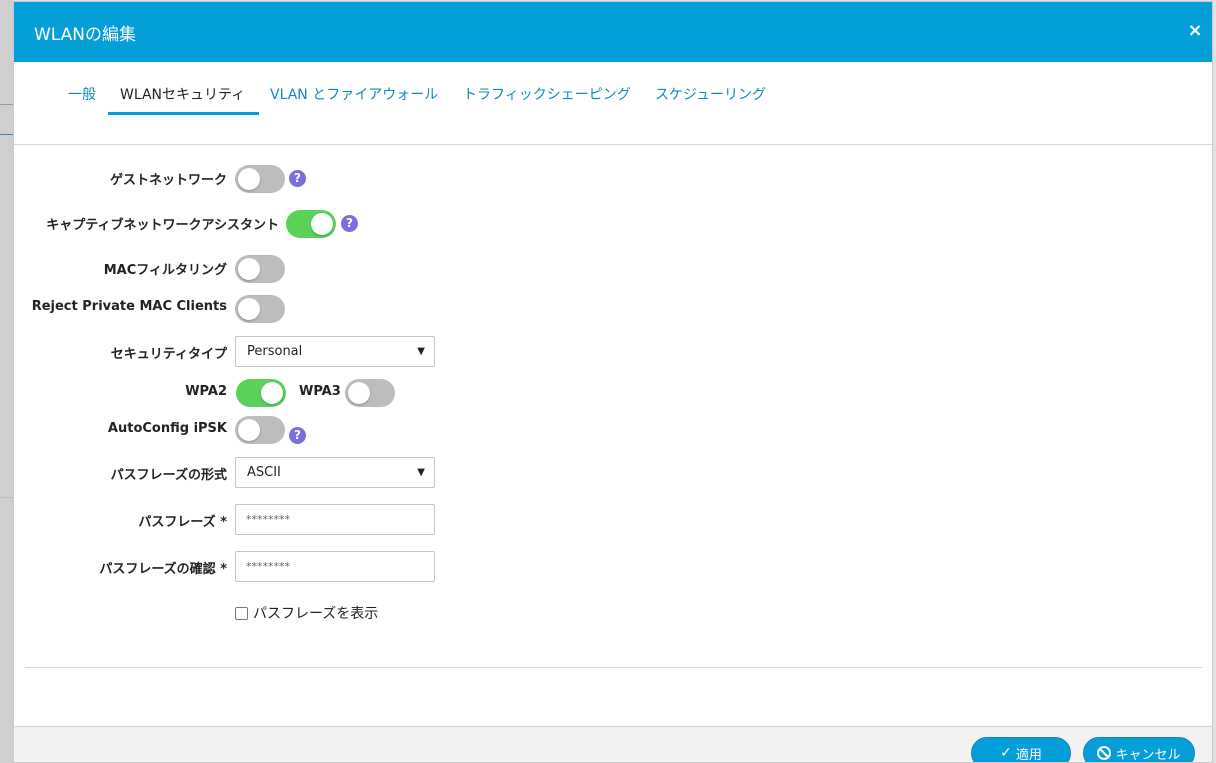 This screenshot has height=763, width=1216. What do you see at coordinates (182, 99) in the screenshot?
I see `tab-wlan-security: WLANセキュリティ` at bounding box center [182, 99].